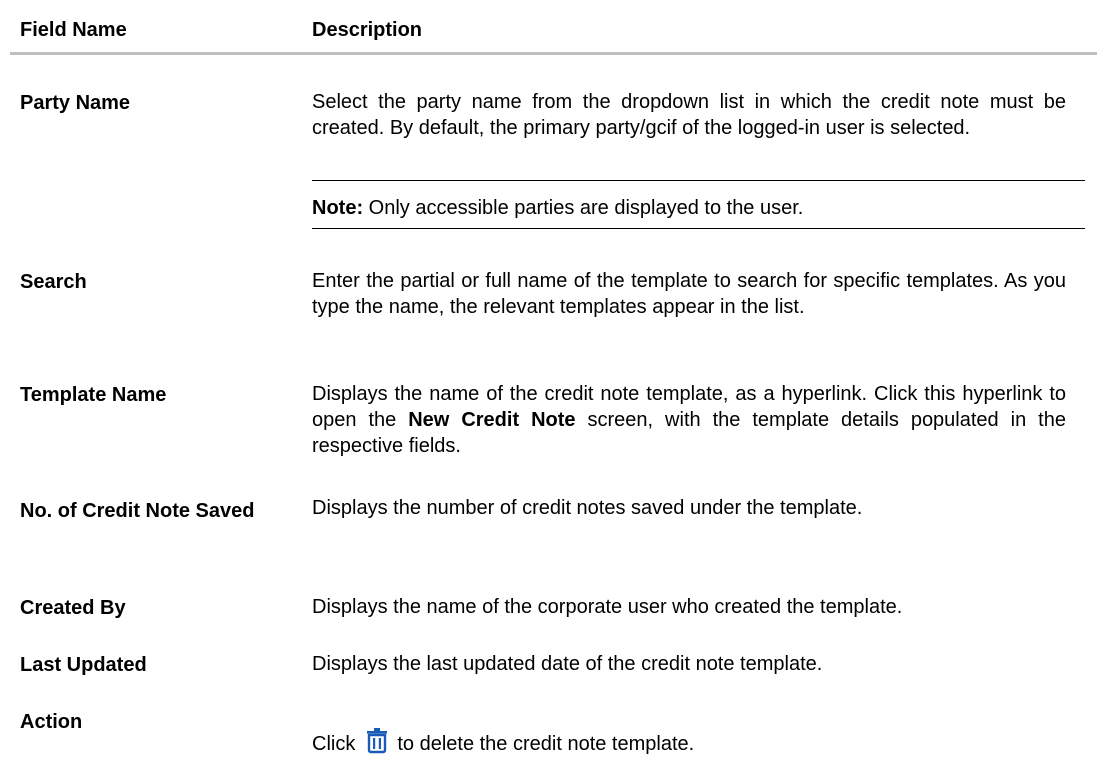 The height and width of the screenshot is (770, 1107). Describe the element at coordinates (698, 228) in the screenshot. I see `note-bottom-rule` at that location.